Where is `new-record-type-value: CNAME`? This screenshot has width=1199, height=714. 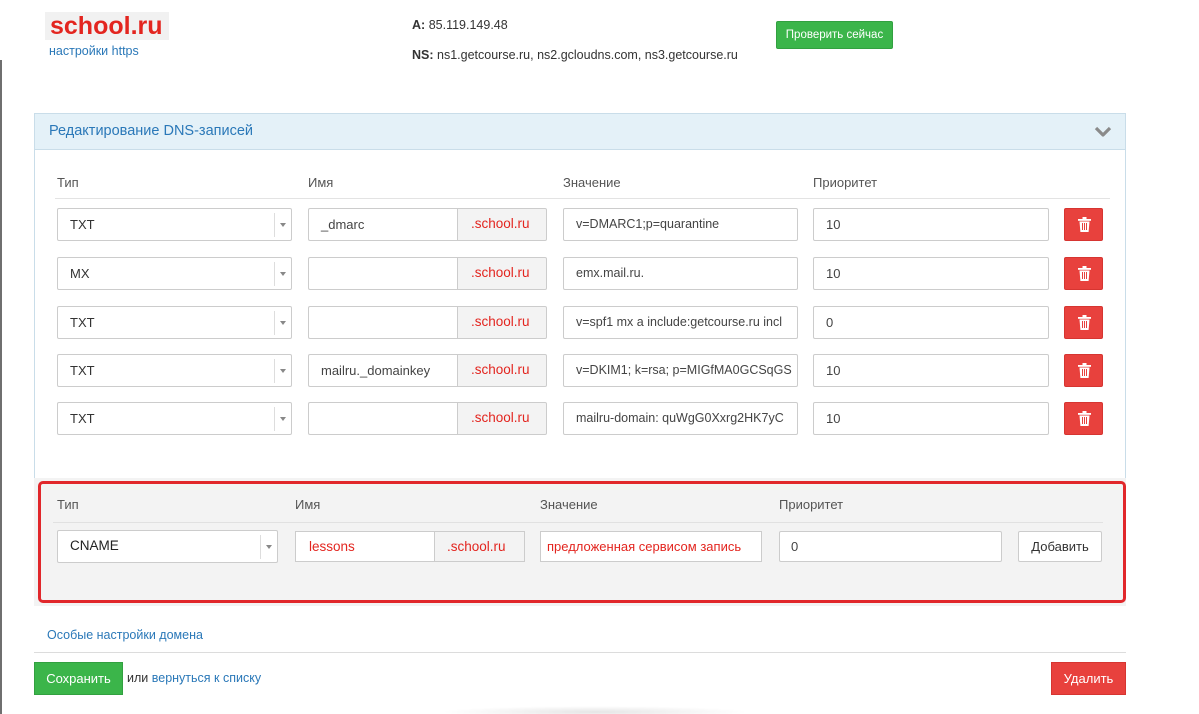
new-record-type-value: CNAME is located at coordinates (94, 545).